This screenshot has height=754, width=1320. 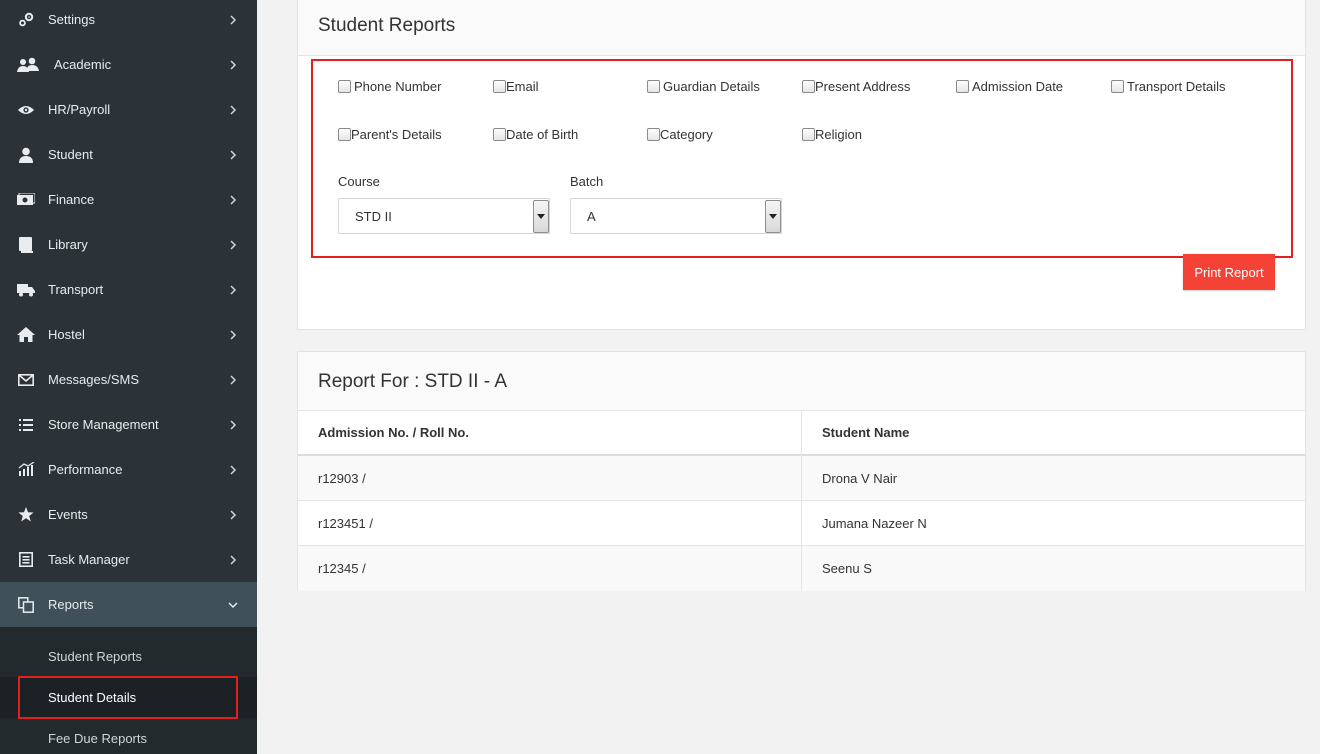 What do you see at coordinates (26, 20) in the screenshot?
I see `gears-icon` at bounding box center [26, 20].